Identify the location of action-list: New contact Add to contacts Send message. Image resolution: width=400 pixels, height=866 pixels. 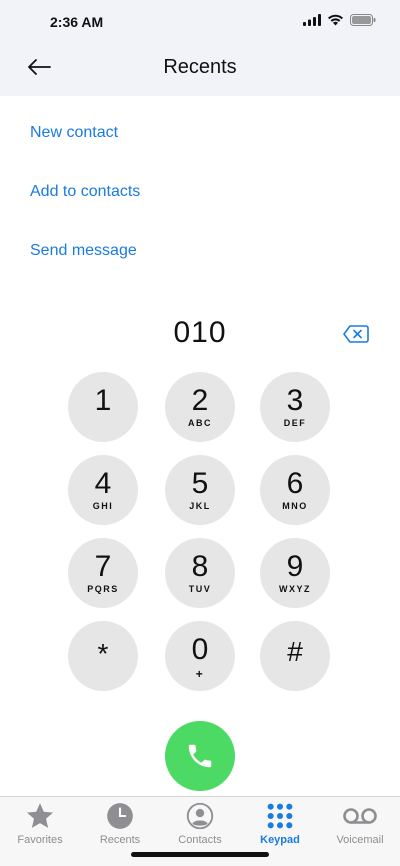
(85, 210).